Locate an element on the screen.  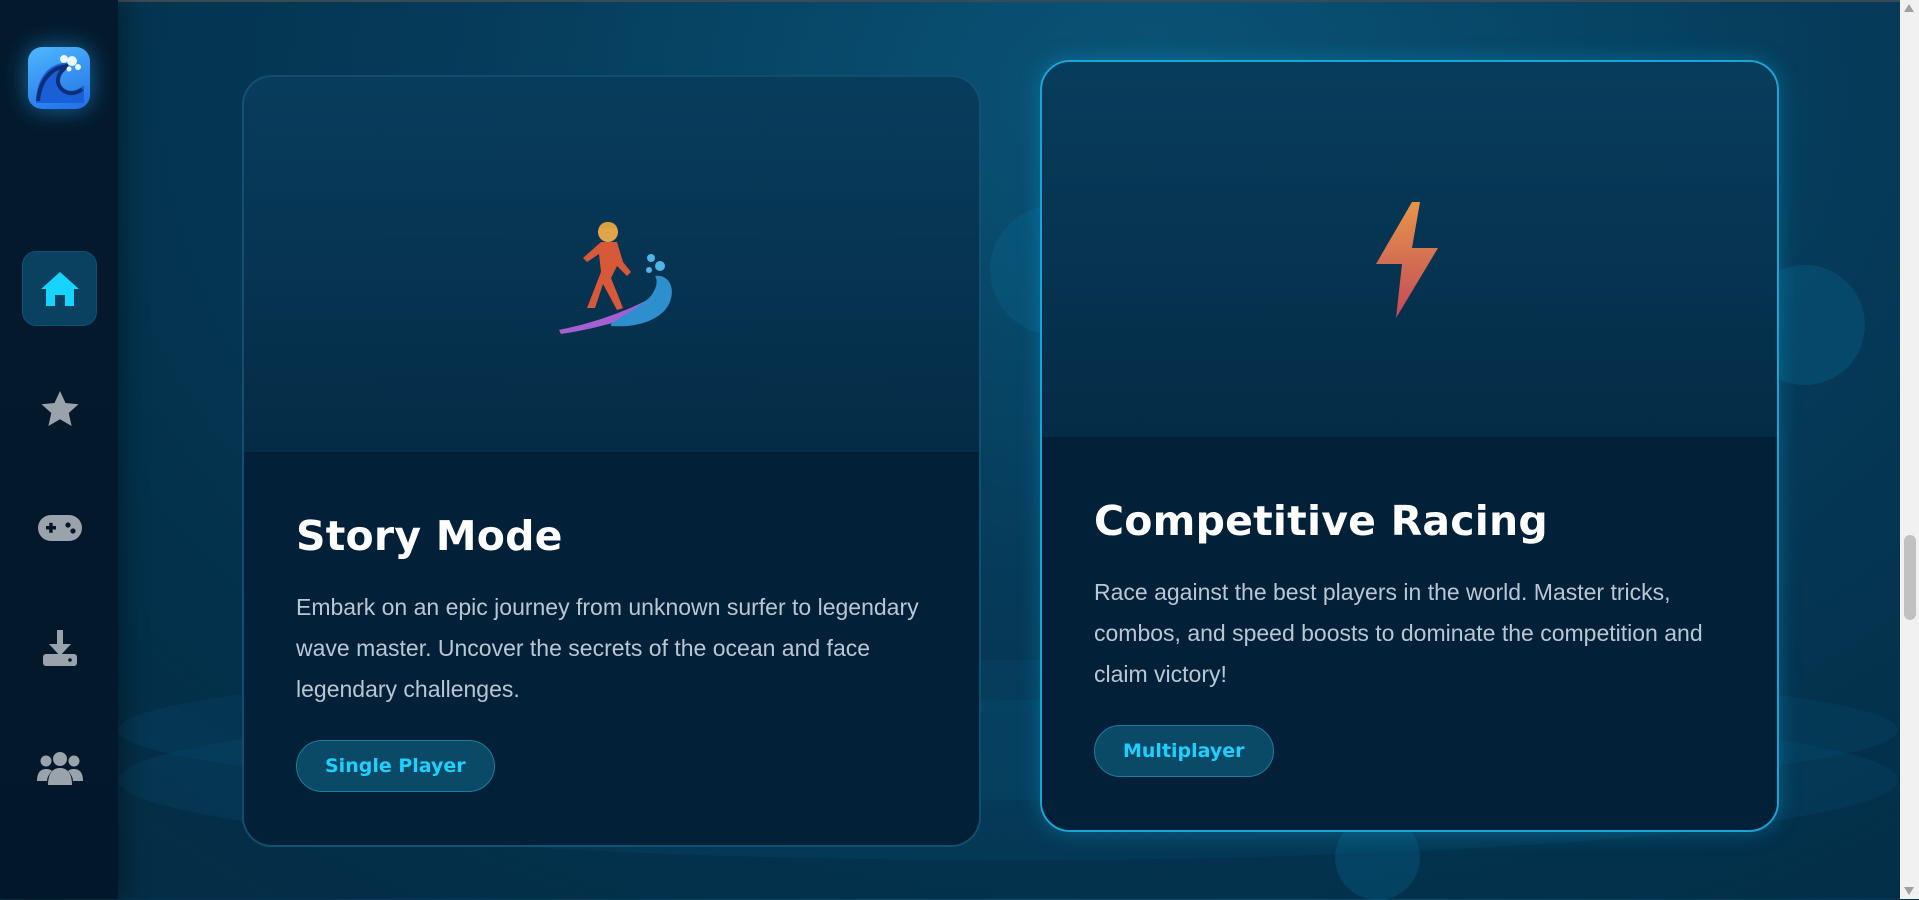
scrollbar is located at coordinates (1909, 449).